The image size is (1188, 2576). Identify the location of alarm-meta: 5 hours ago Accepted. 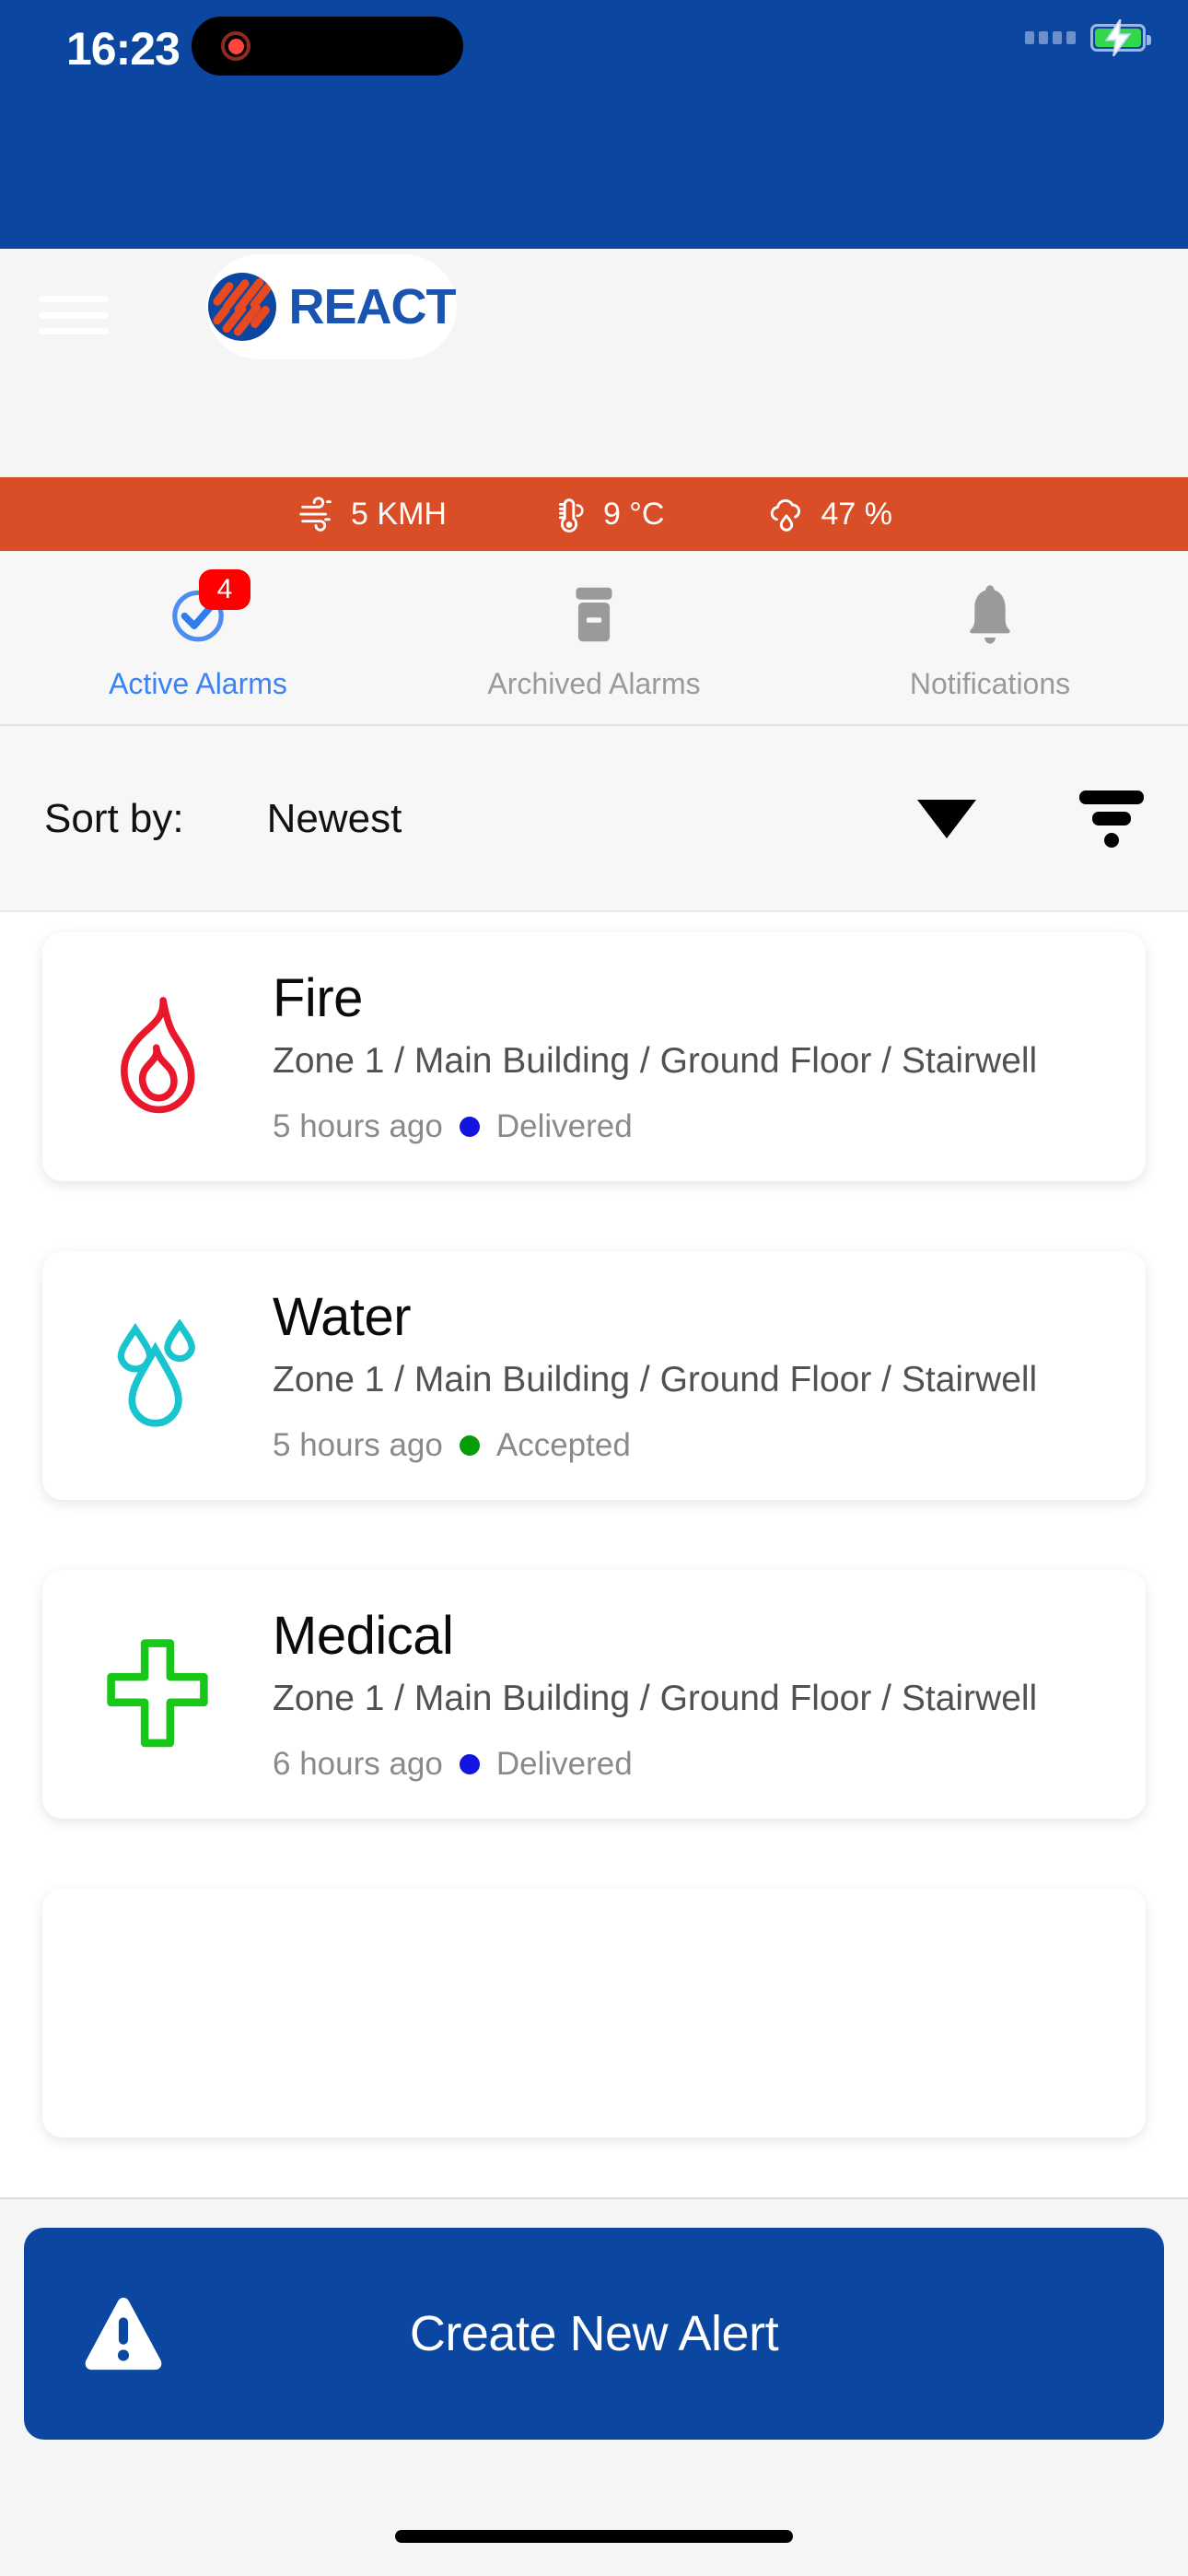
(683, 1445).